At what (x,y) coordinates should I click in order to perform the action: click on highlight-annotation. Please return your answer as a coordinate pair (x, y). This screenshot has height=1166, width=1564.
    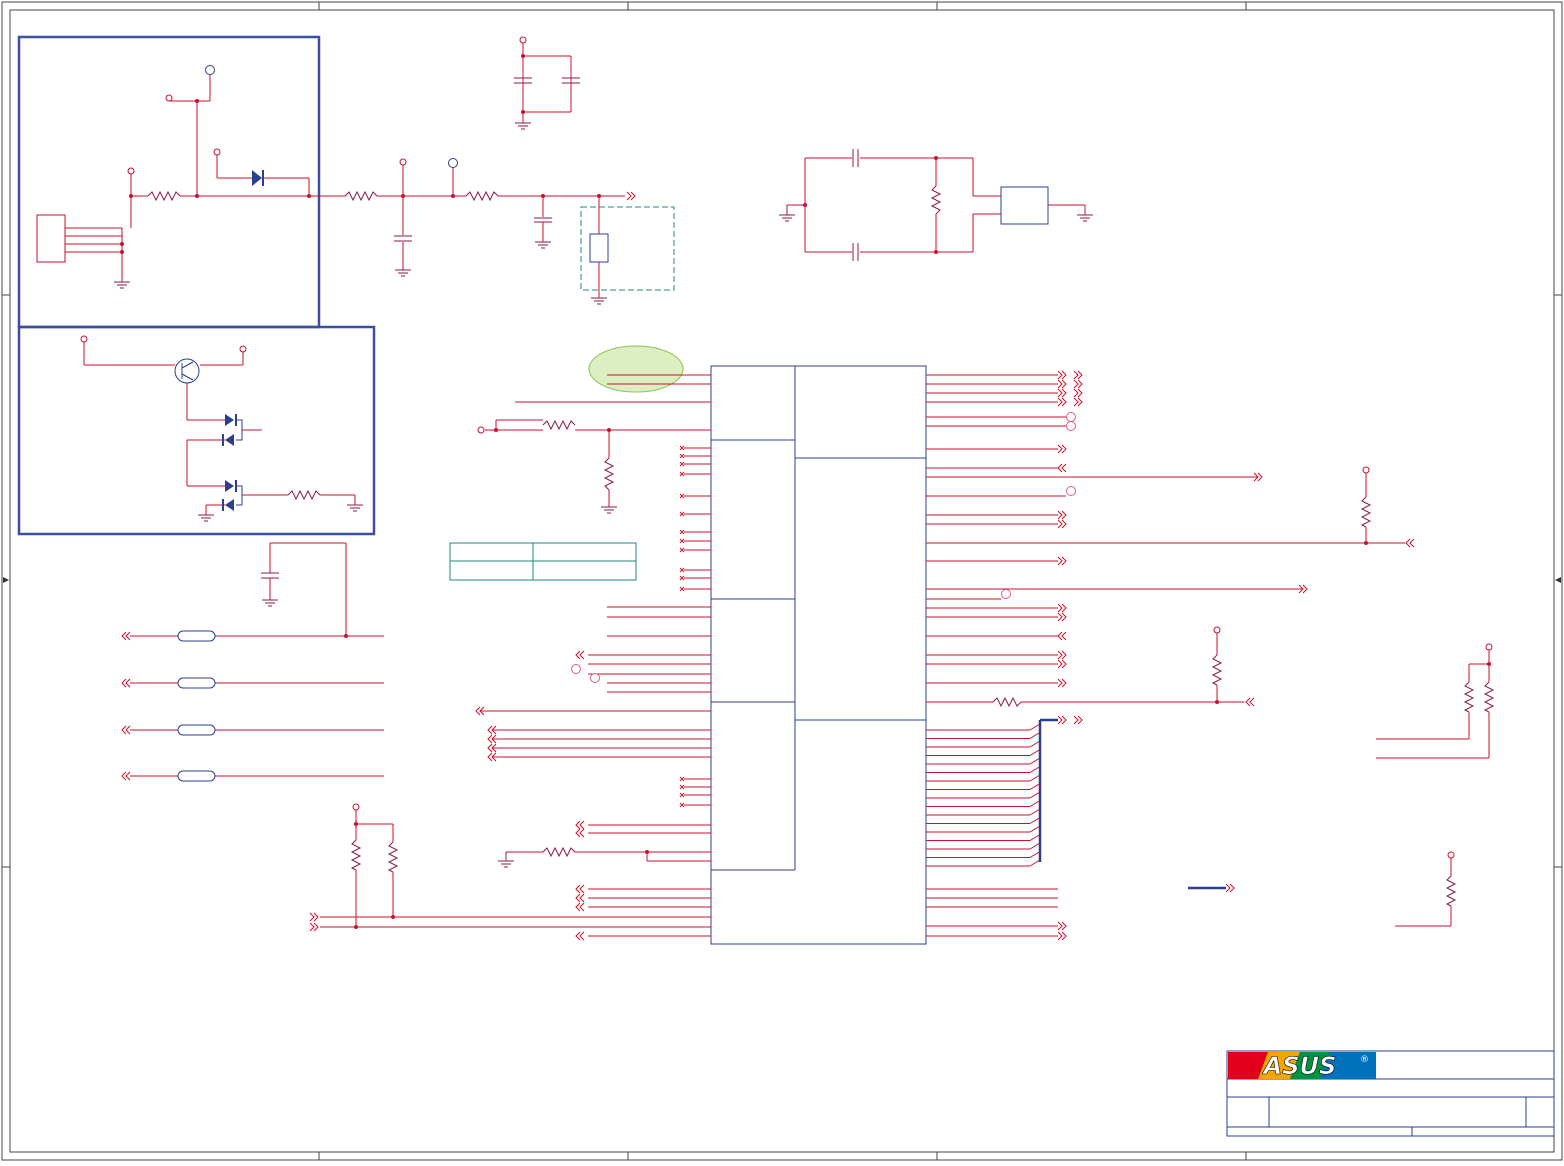
    Looking at the image, I should click on (636, 369).